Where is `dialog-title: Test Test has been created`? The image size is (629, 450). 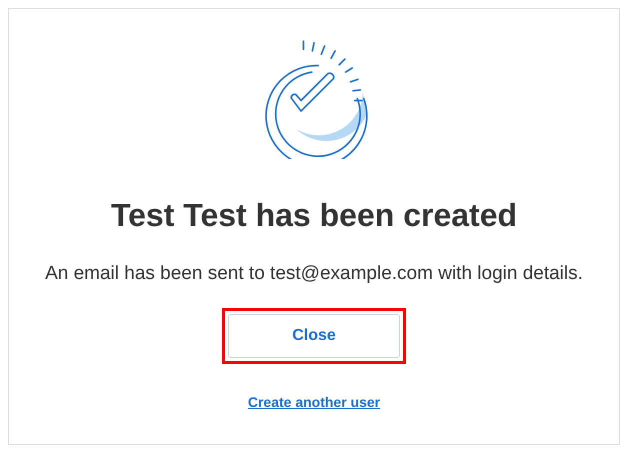
dialog-title: Test Test has been created is located at coordinates (314, 215).